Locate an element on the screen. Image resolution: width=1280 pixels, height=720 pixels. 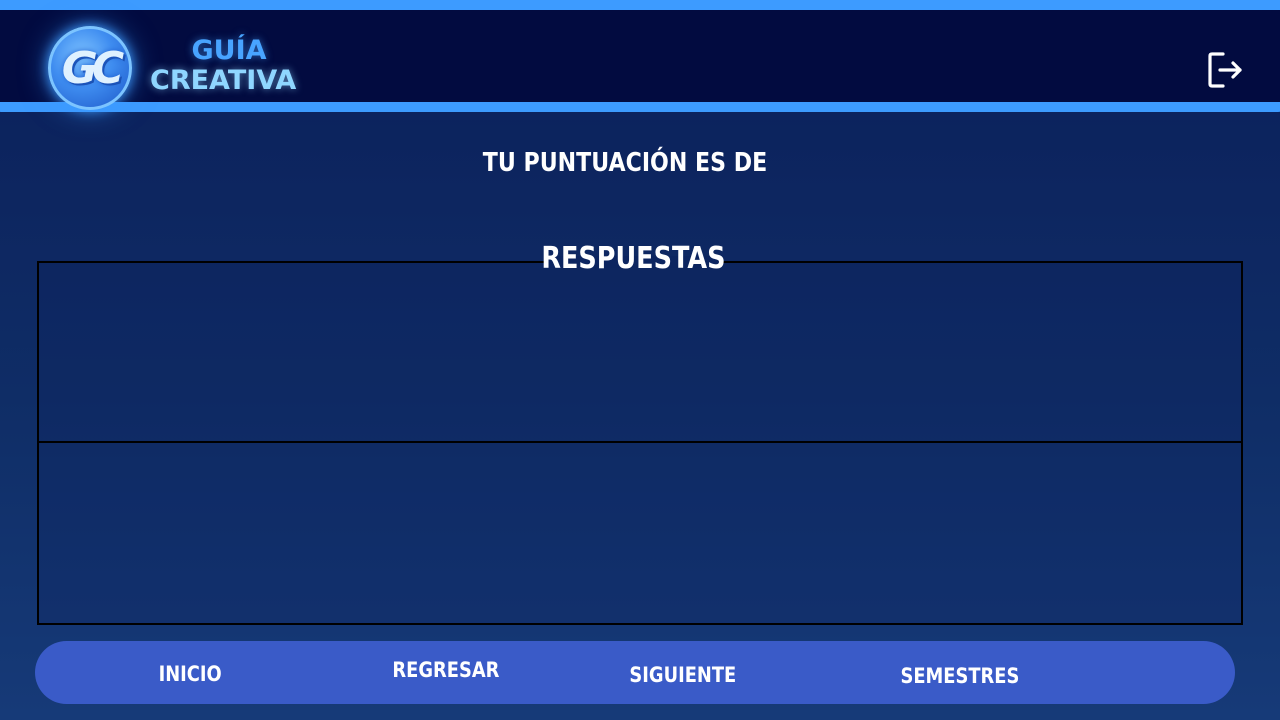
bottom-nav: INICIO REGRESAR SIGUIENTE SEMESTRES is located at coordinates (635, 672).